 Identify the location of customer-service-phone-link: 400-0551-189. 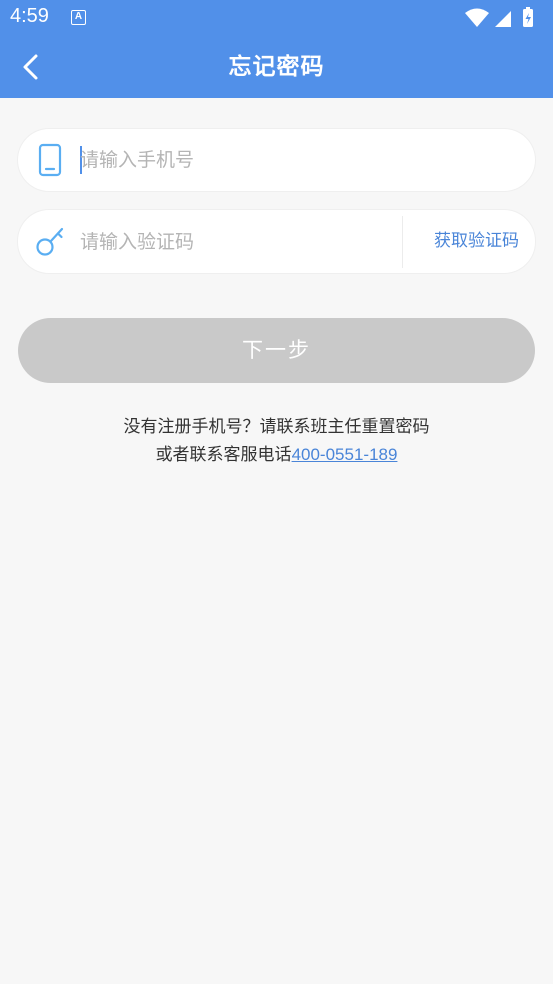
(345, 454).